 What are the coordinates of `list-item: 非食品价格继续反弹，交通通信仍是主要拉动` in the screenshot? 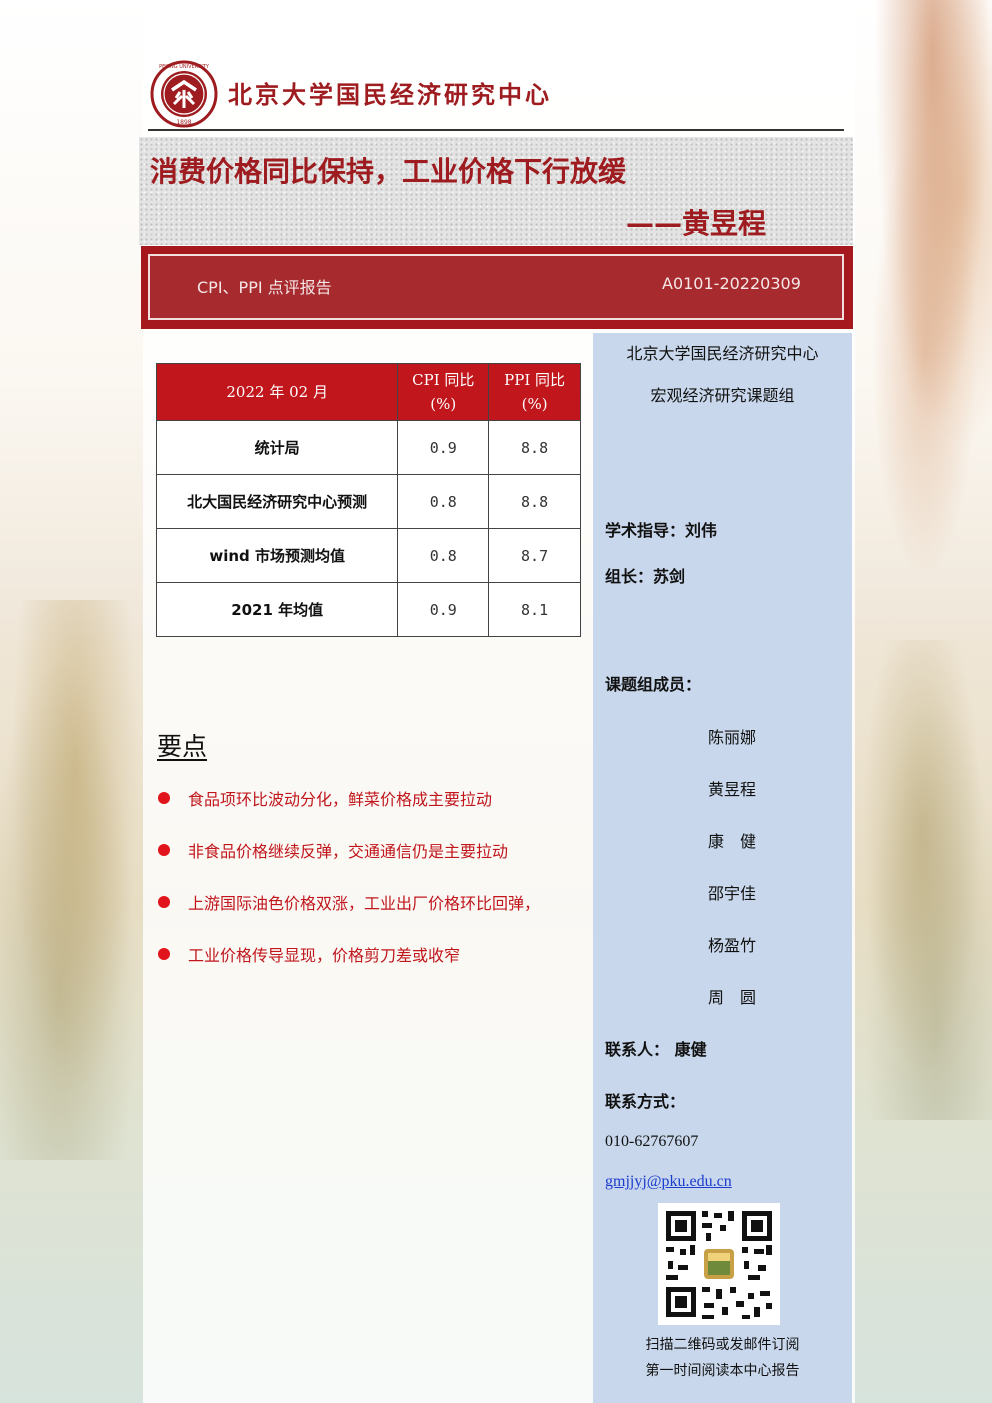 It's located at (349, 864).